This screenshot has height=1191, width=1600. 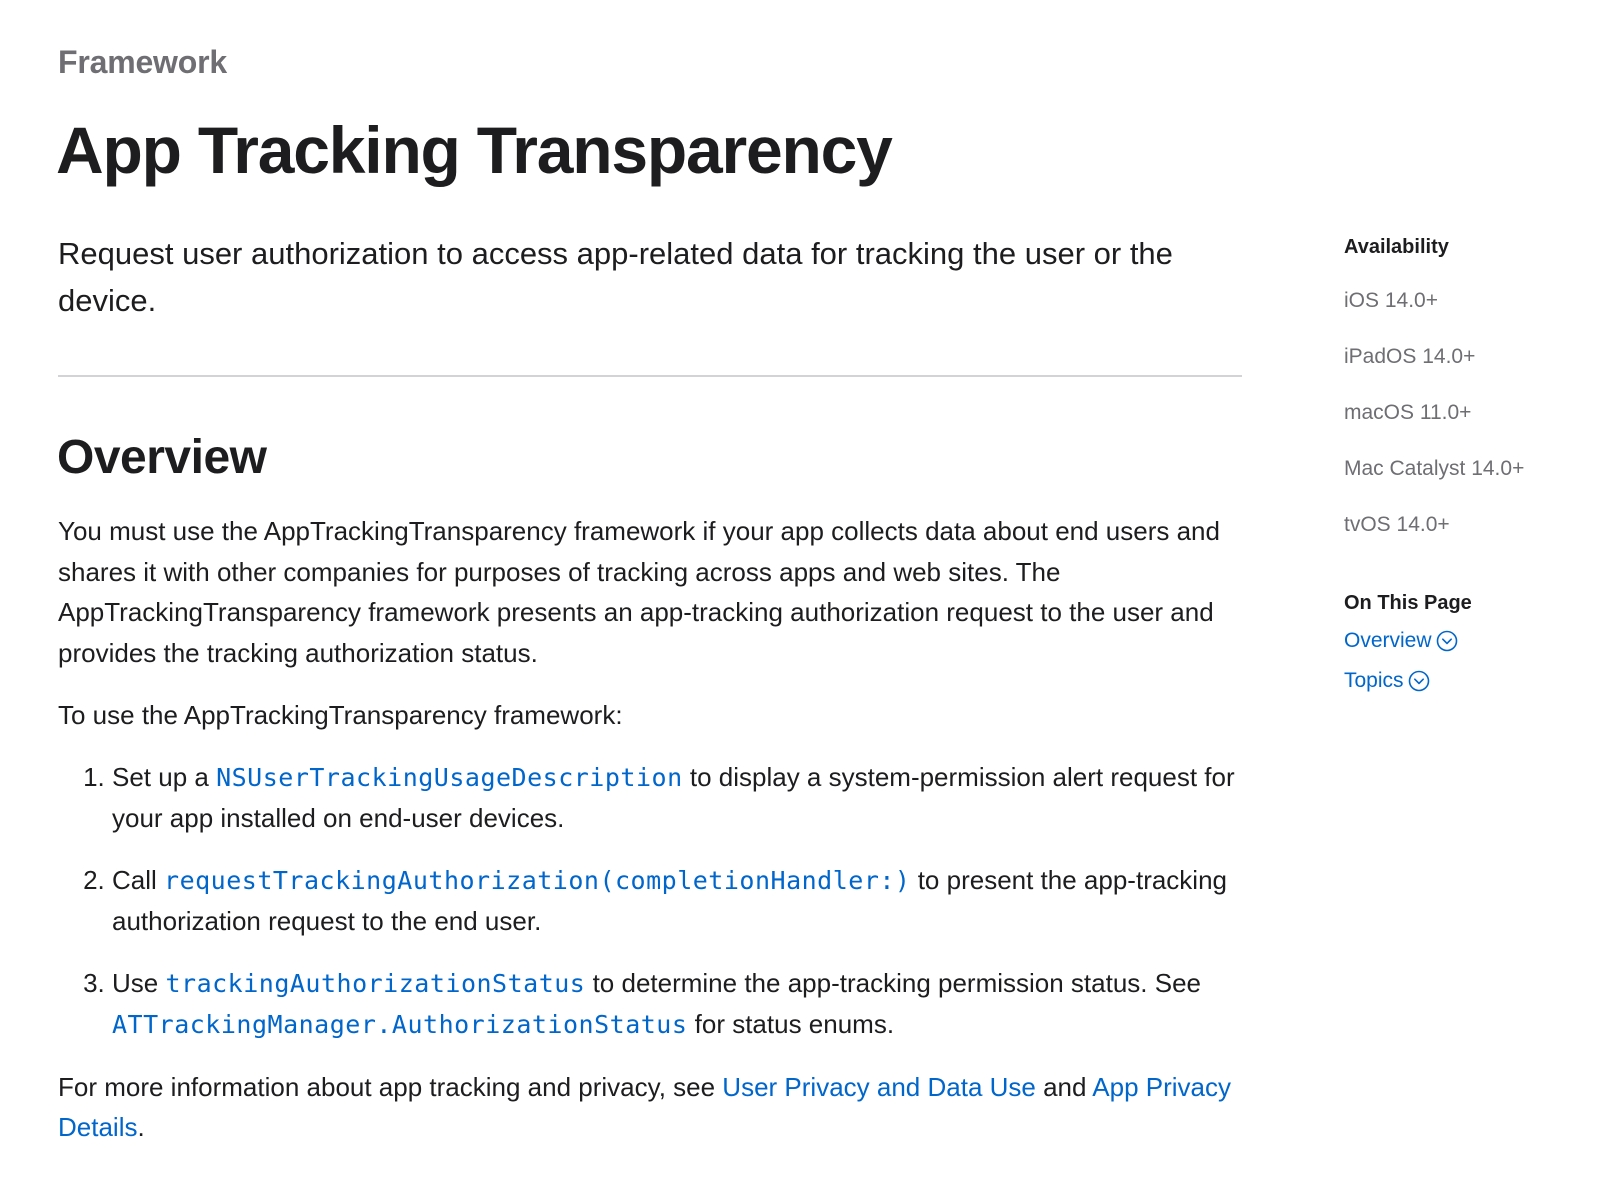 I want to click on divider, so click(x=650, y=376).